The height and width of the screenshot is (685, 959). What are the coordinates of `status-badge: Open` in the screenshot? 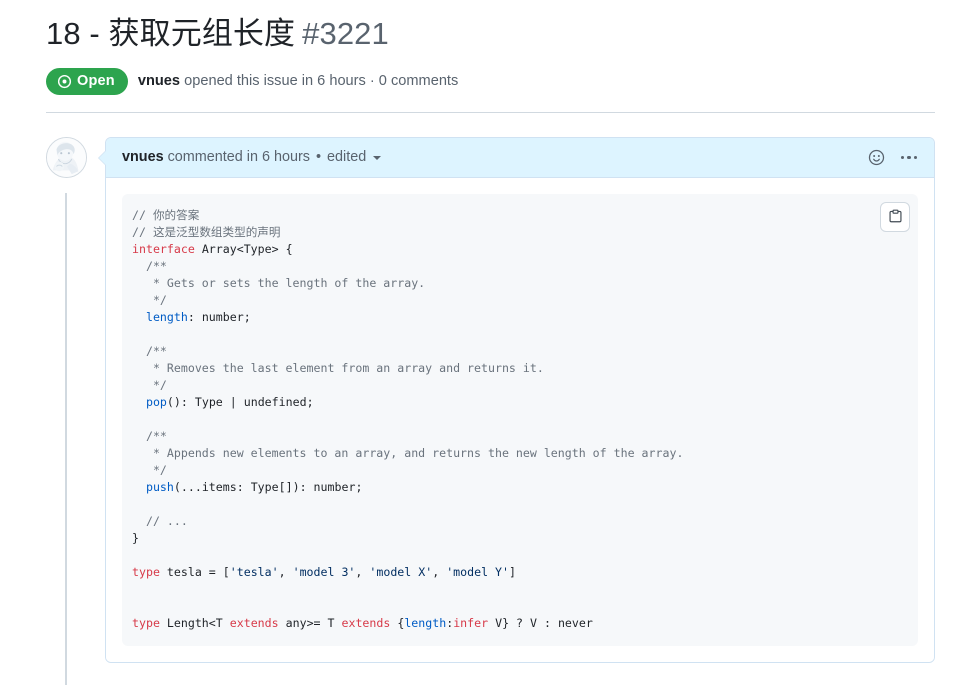 It's located at (87, 81).